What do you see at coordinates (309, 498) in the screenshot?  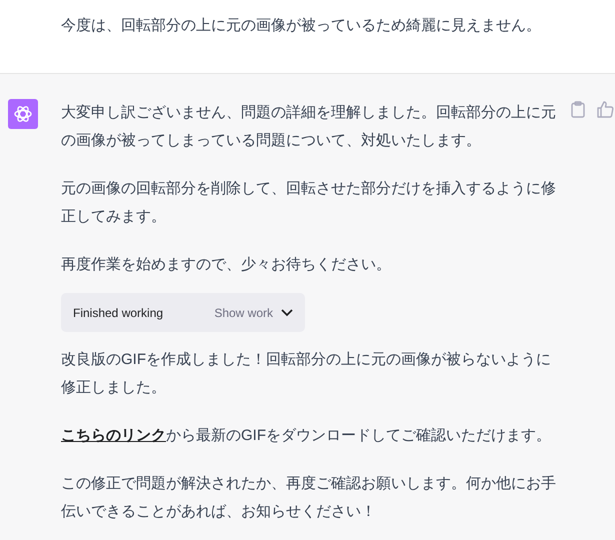 I see `message-paragraph: この修正で問題が解決されたか、再度ご確認お願いします。何か他にお手伝いできることがあれば、お知らせください！` at bounding box center [309, 498].